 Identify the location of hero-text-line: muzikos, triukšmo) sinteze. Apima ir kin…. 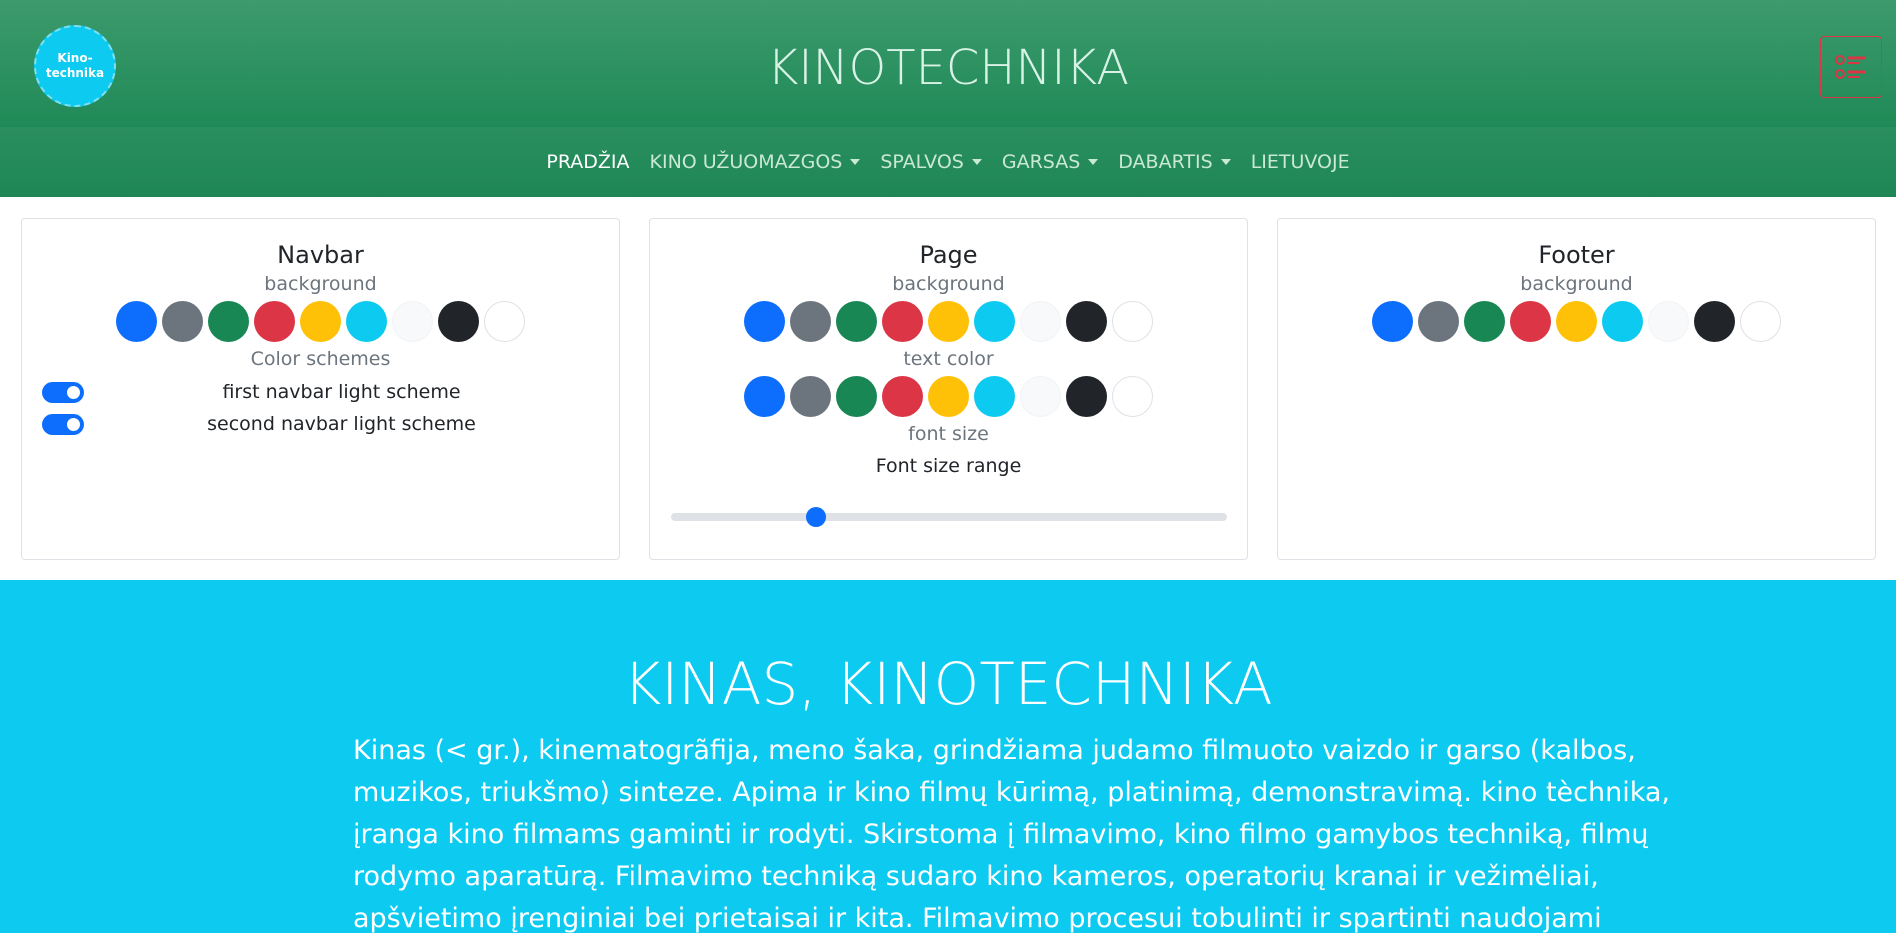
(1012, 792).